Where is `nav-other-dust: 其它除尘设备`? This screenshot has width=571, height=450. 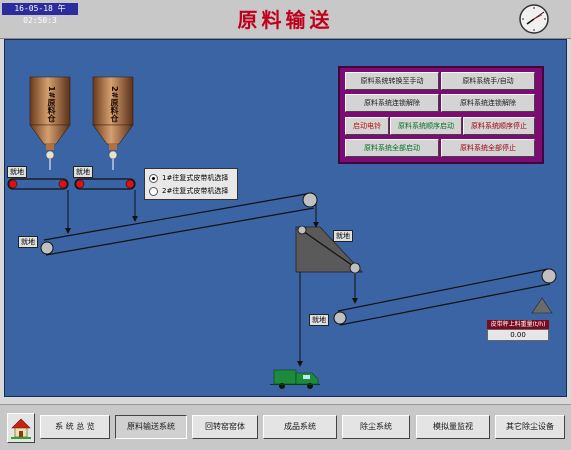
nav-other-dust: 其它除尘设备 is located at coordinates (530, 427).